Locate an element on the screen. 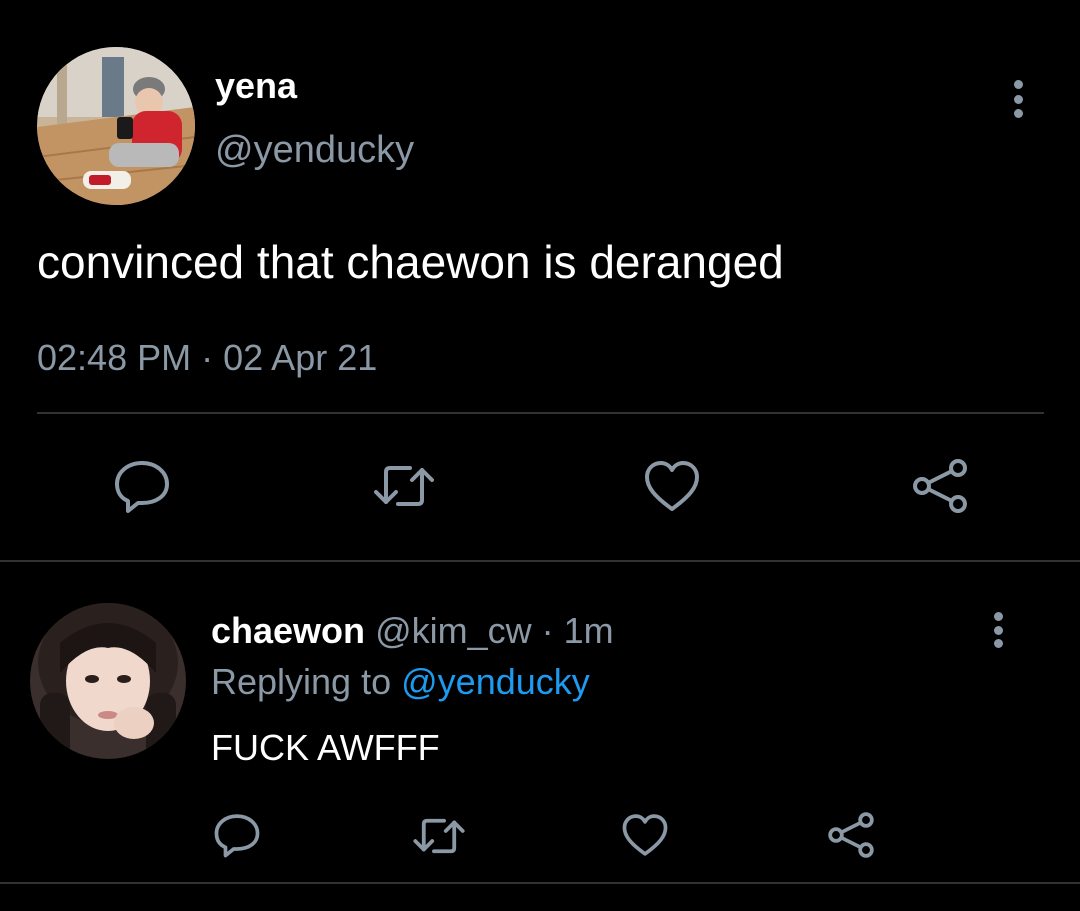 This screenshot has width=1080, height=911. replying-to-label: Replying to is located at coordinates (301, 681).